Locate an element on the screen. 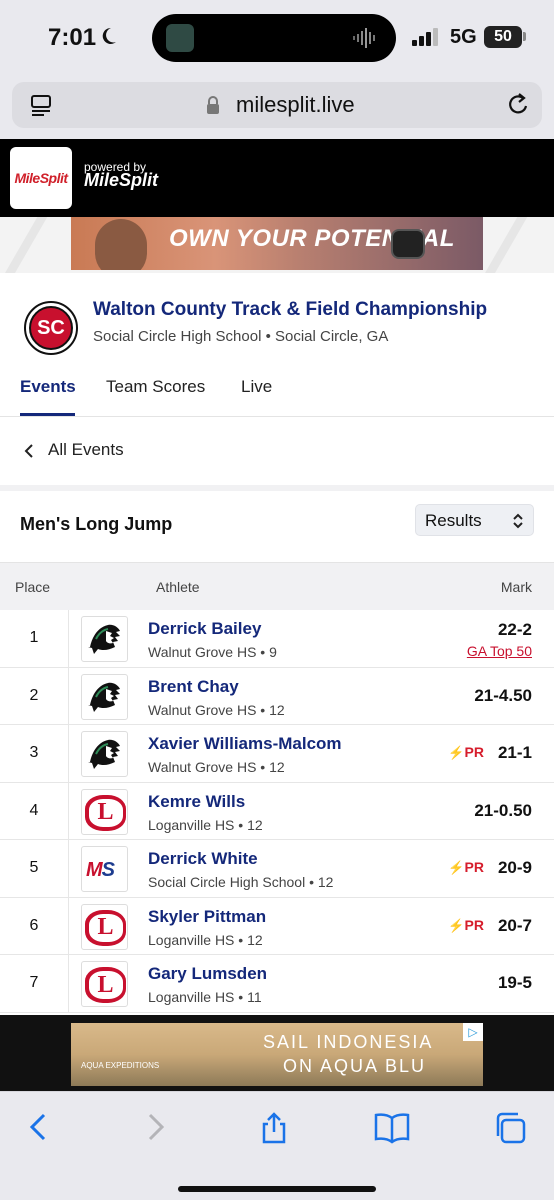  event-header: Men's Long Jump Results is located at coordinates (277, 526).